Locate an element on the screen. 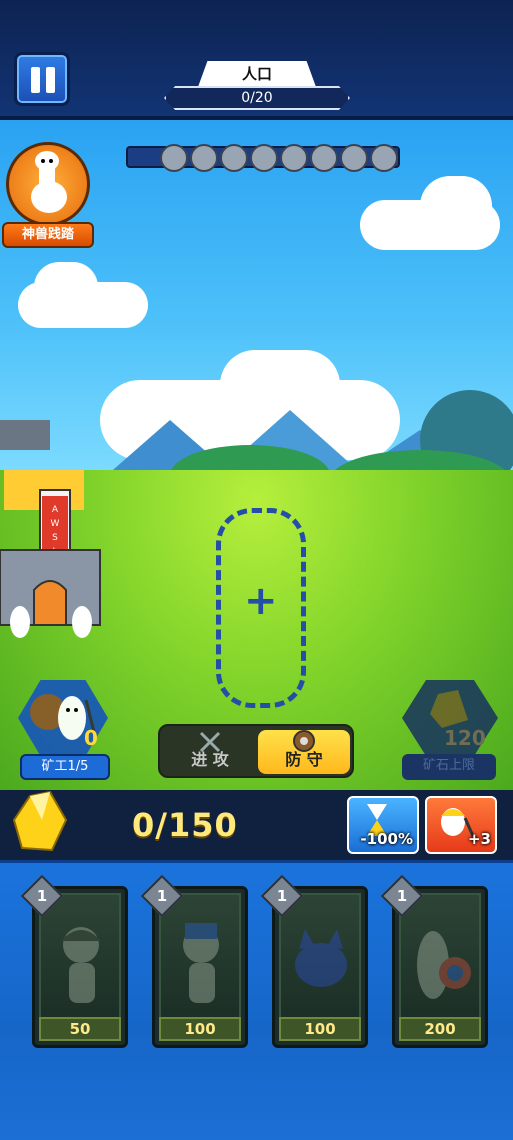 This screenshot has height=1140, width=513. miner-boost-button: +3 is located at coordinates (461, 825).